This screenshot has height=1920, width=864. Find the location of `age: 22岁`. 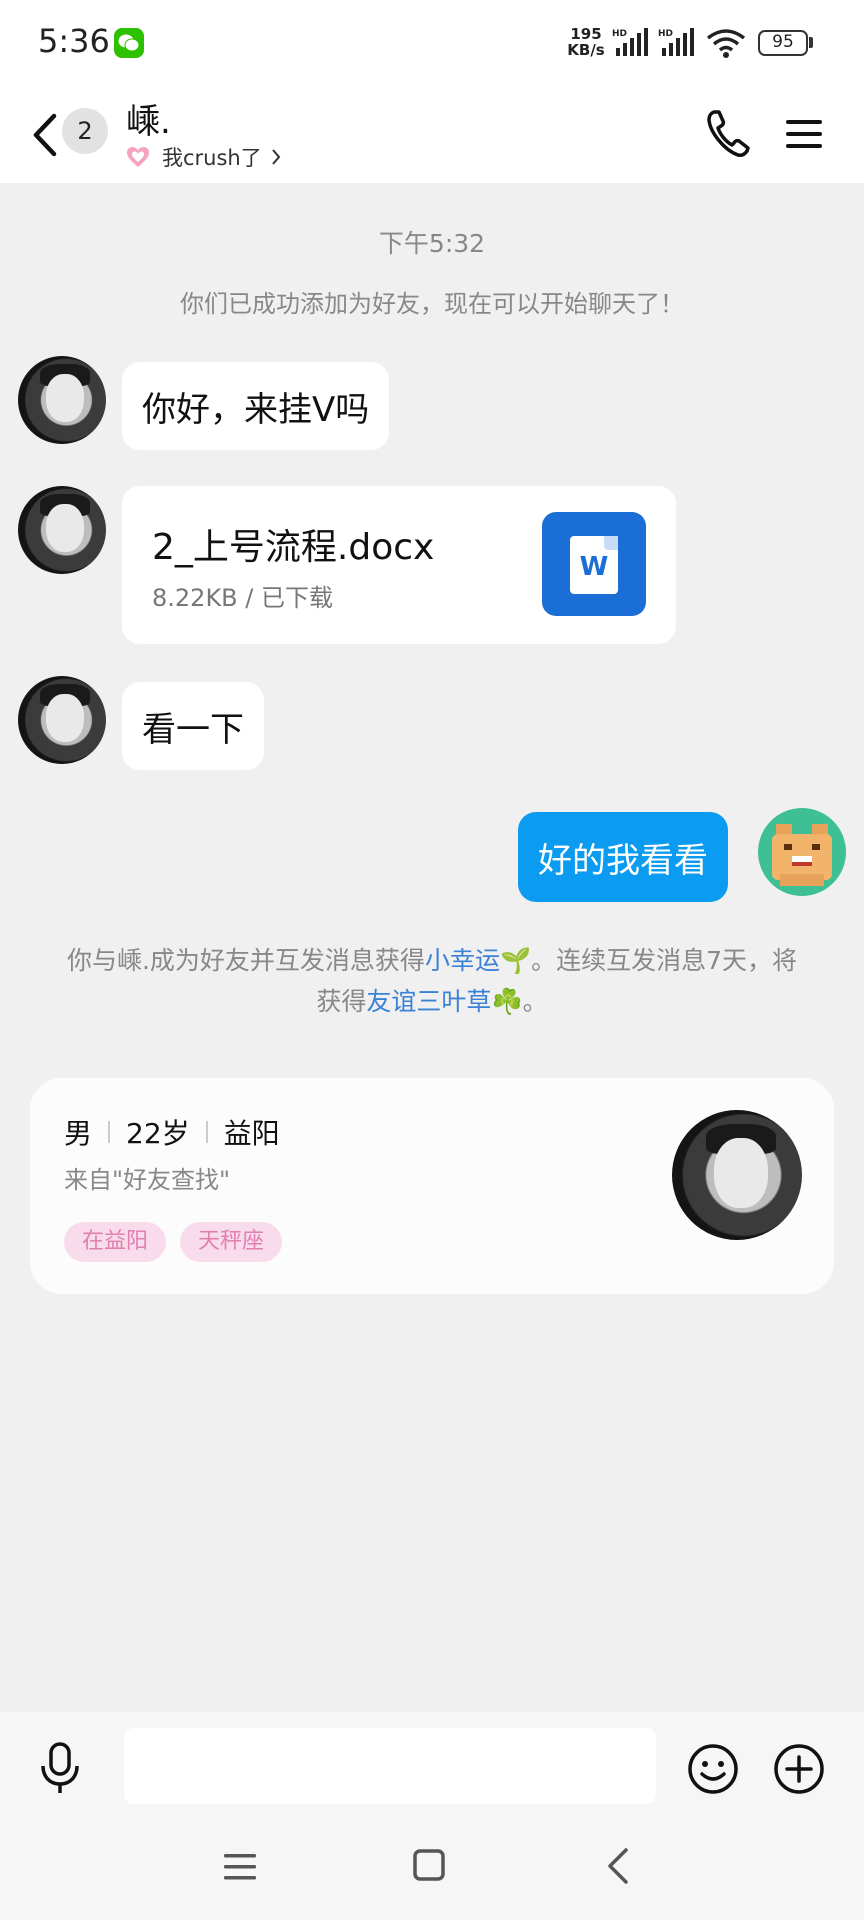

age: 22岁 is located at coordinates (158, 1133).